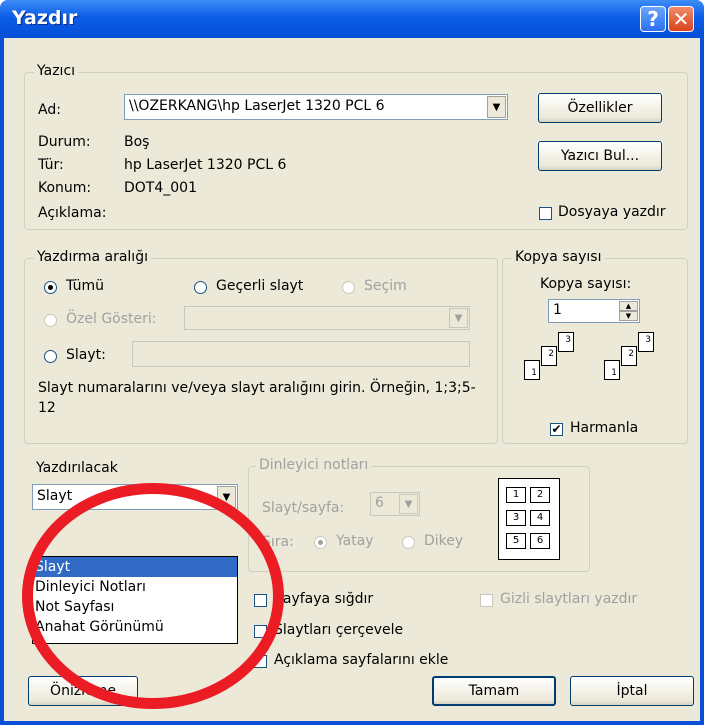 The image size is (704, 725). Describe the element at coordinates (51, 165) in the screenshot. I see `type-label: Tür:` at that location.